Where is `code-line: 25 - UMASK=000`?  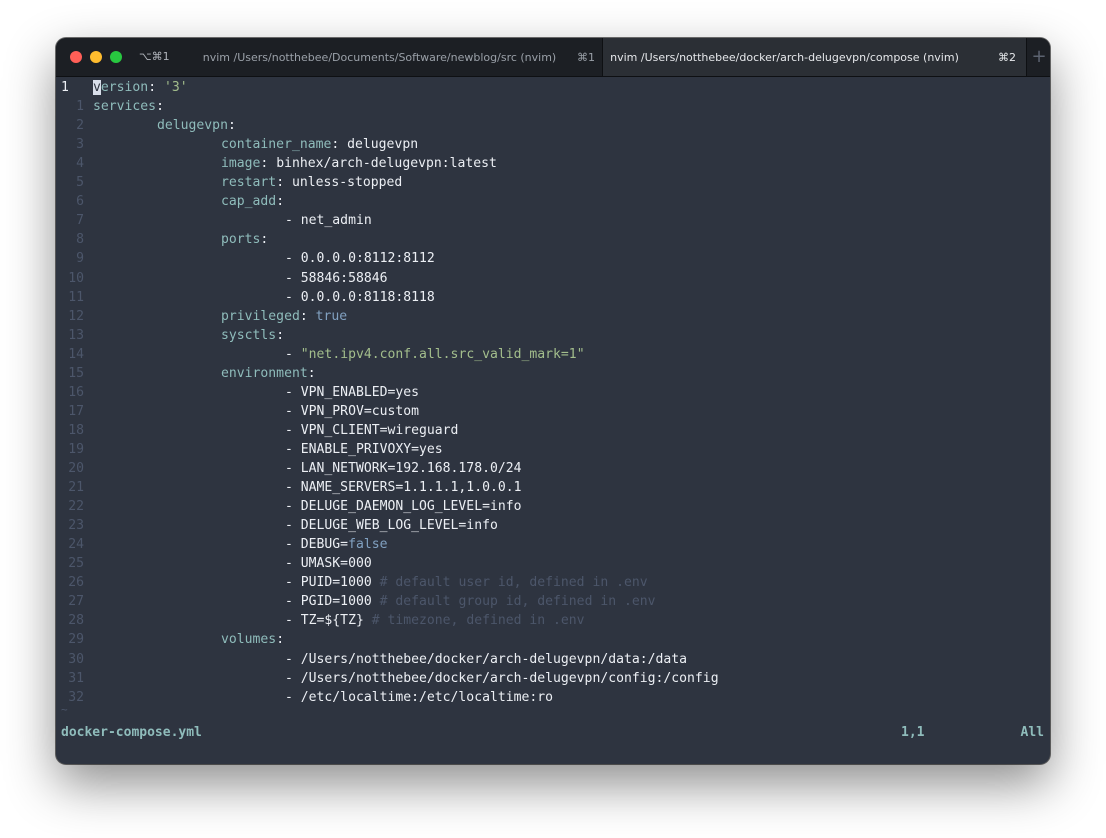 code-line: 25 - UMASK=000 is located at coordinates (553, 563).